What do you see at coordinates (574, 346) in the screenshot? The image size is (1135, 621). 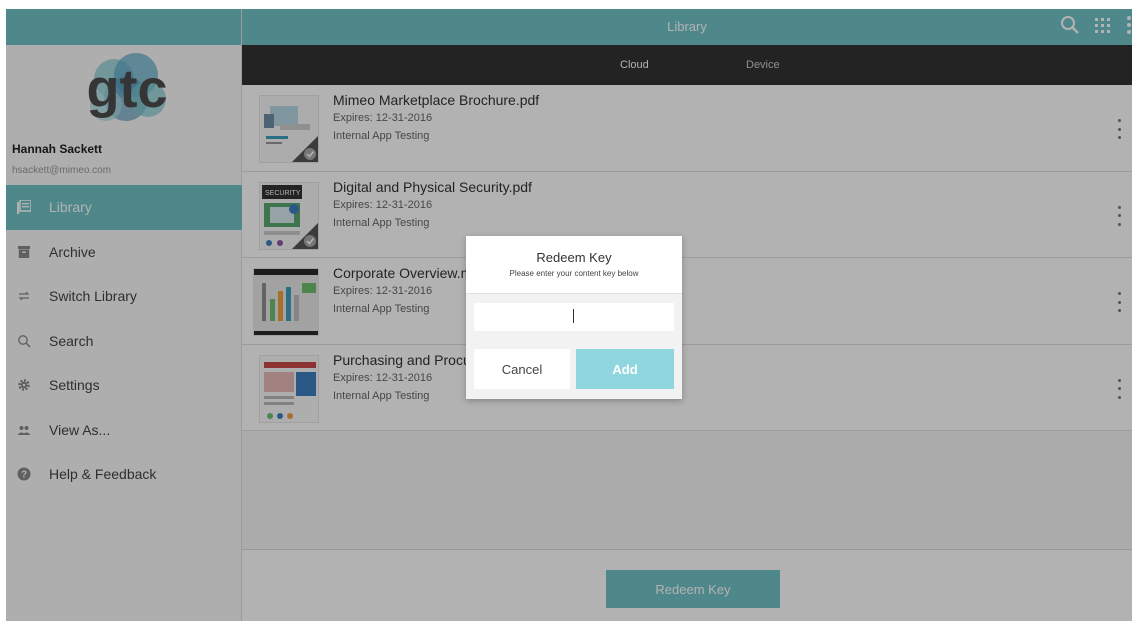 I see `dialog-body: Cancel Add` at bounding box center [574, 346].